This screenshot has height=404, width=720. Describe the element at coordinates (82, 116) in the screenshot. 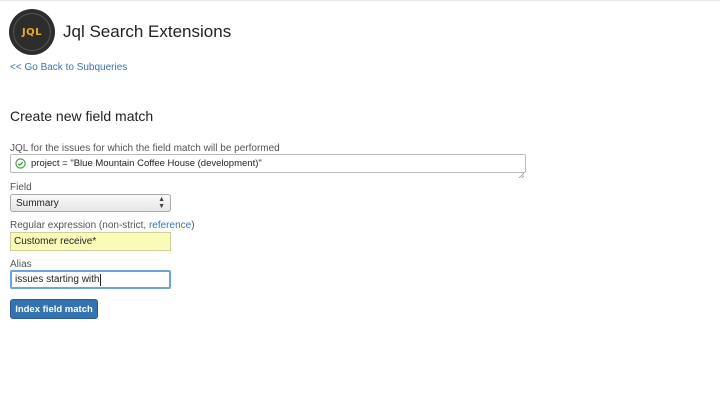

I see `page-title: Create new field match` at that location.